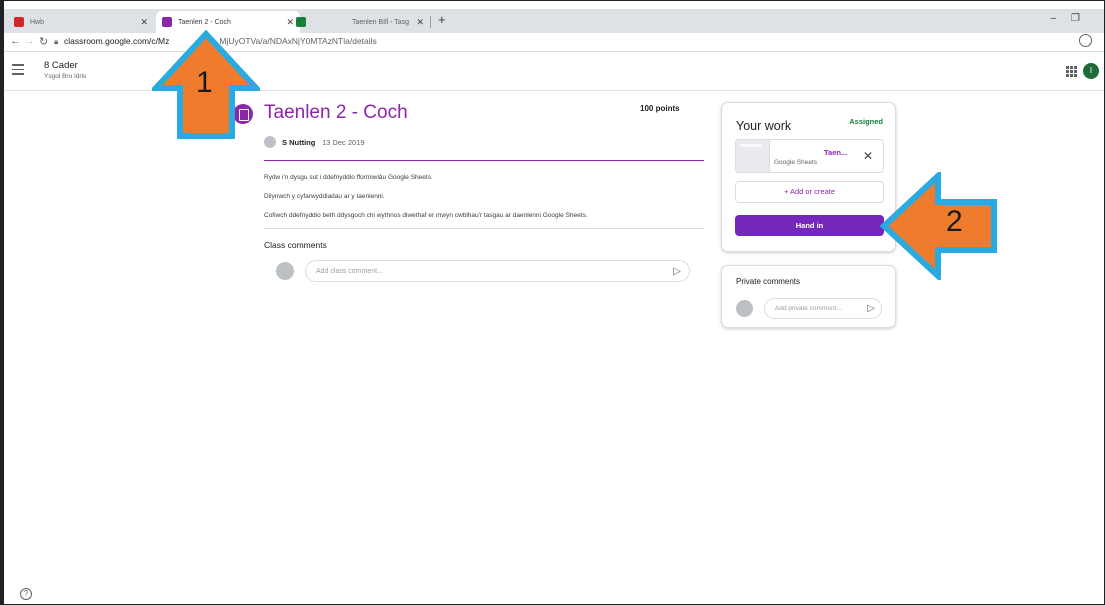  I want to click on new-tab-icon: +, so click(442, 19).